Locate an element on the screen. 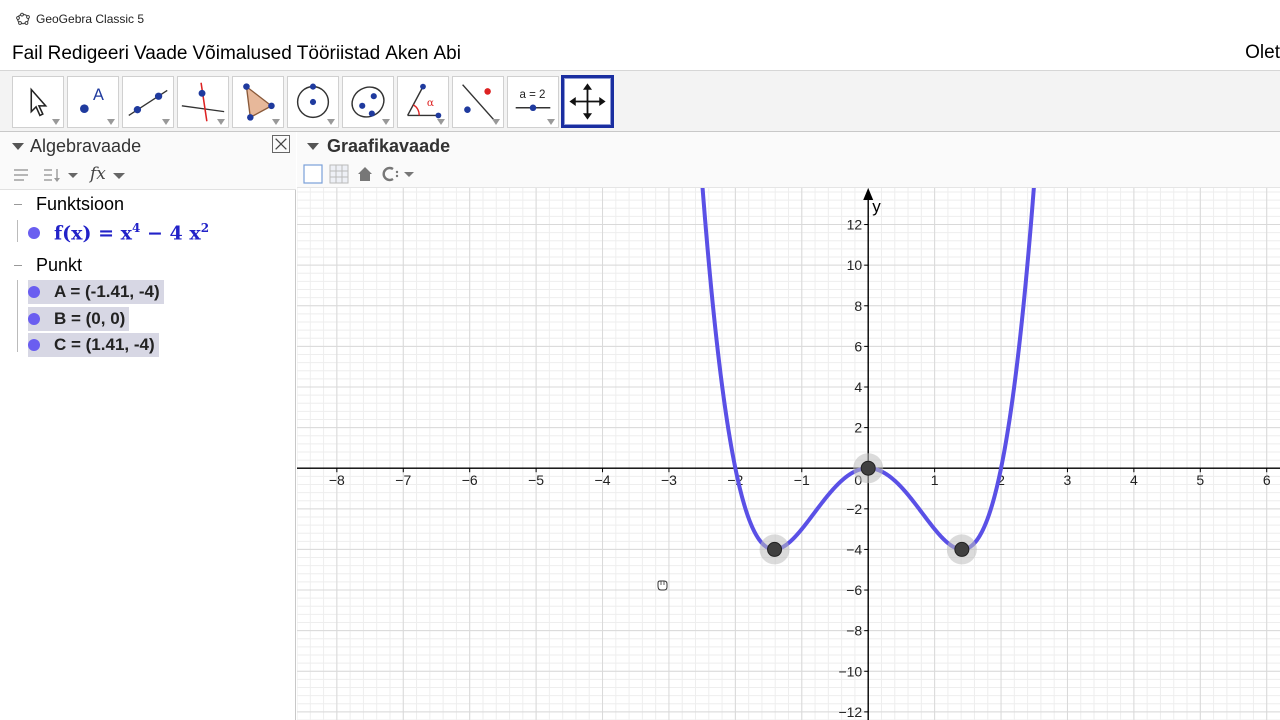  point-tool-button: A is located at coordinates (93, 102).